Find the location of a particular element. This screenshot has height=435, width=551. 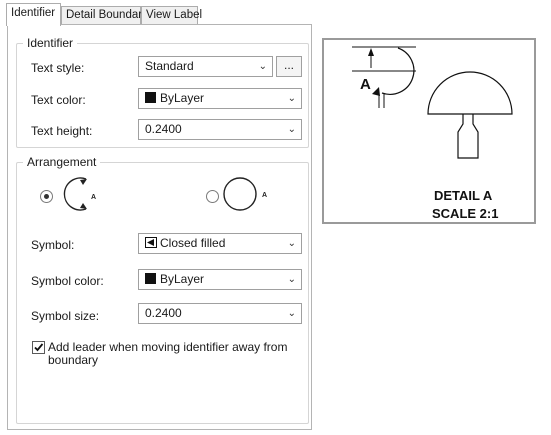

detail-scale: SCALE 2:1 is located at coordinates (465, 213).